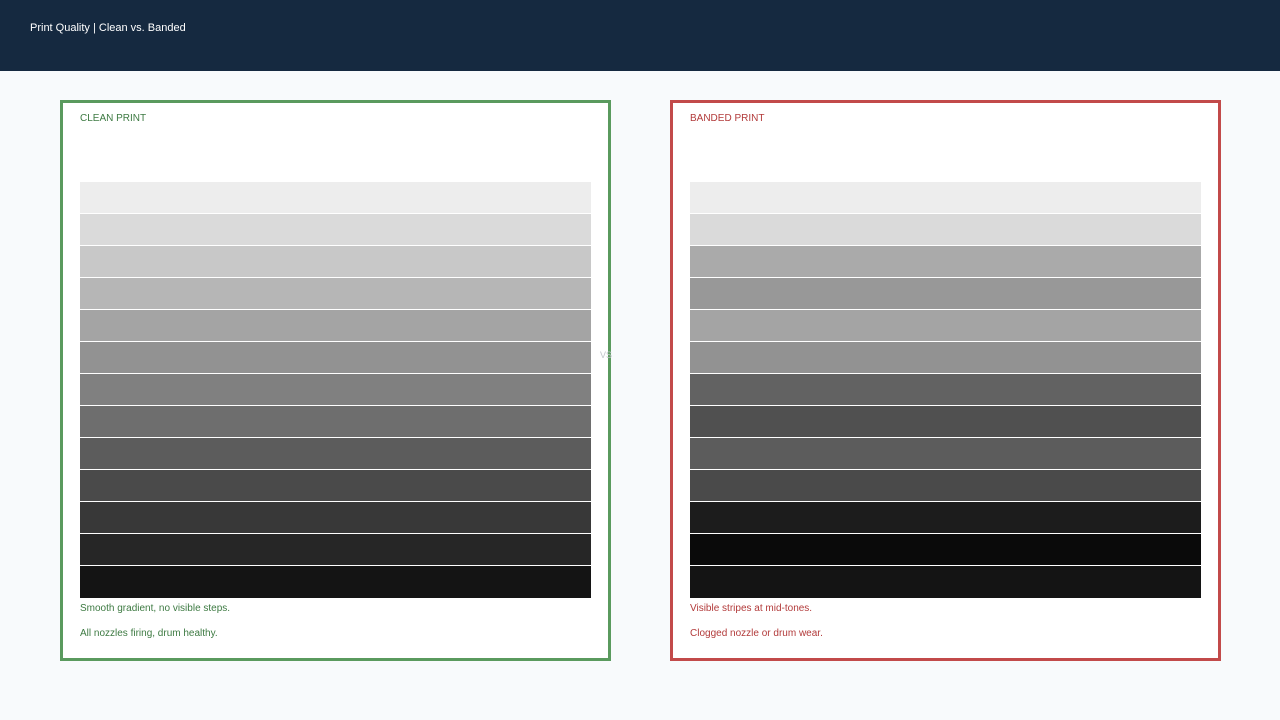 The width and height of the screenshot is (1280, 720). What do you see at coordinates (727, 118) in the screenshot?
I see `banded-print-title: BANDED PRINT` at bounding box center [727, 118].